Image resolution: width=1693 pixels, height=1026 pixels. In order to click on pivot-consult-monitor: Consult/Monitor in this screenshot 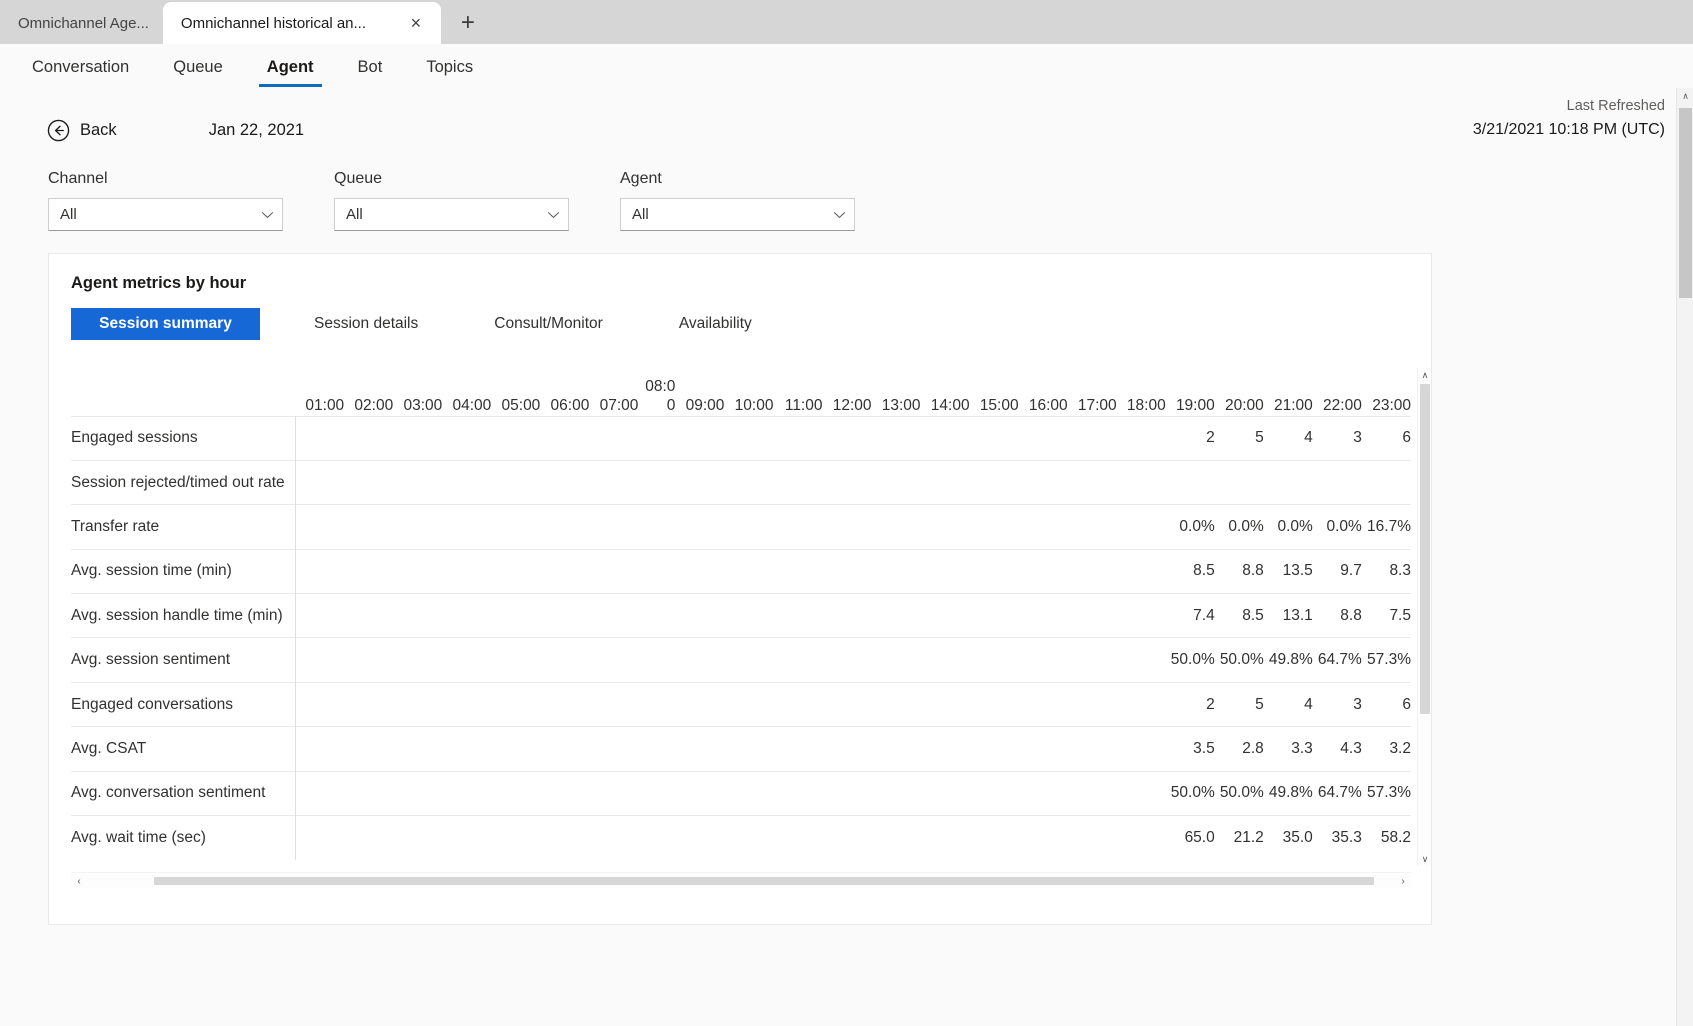, I will do `click(548, 324)`.